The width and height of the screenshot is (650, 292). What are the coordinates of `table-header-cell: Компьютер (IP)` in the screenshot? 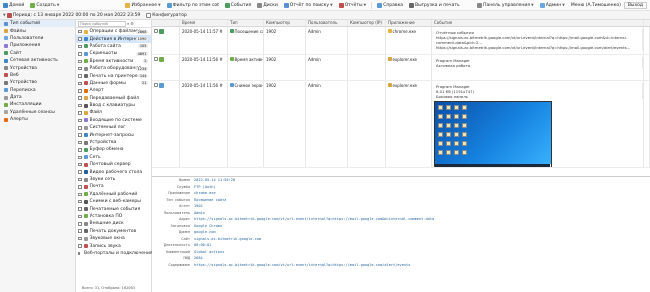 It's located at (367, 23).